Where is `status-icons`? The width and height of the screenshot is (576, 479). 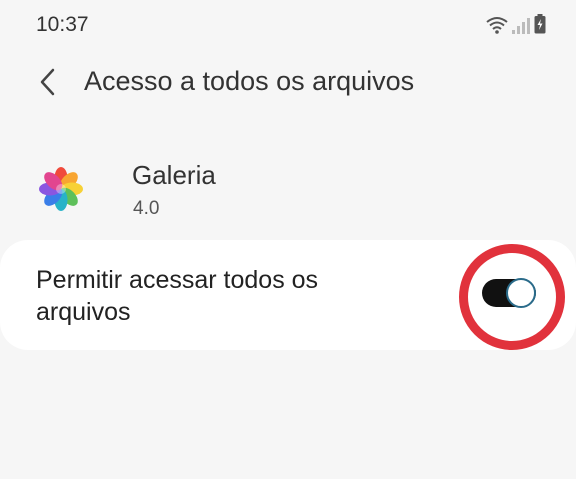
status-icons is located at coordinates (516, 24).